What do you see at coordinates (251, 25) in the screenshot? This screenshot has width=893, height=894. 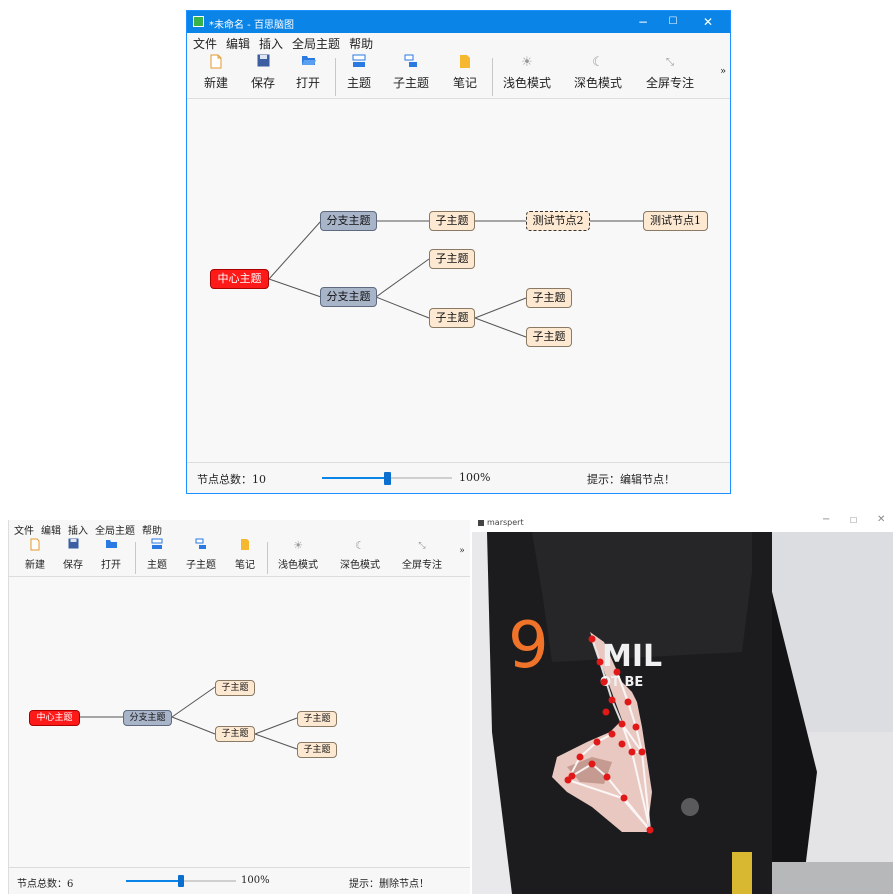 I see `window-title: *未命名 - 百思脑图` at bounding box center [251, 25].